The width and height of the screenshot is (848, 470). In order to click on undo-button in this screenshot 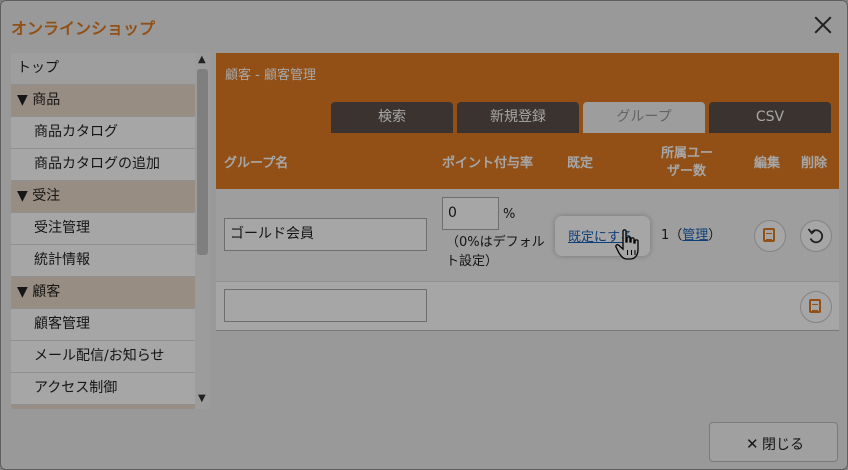, I will do `click(816, 236)`.